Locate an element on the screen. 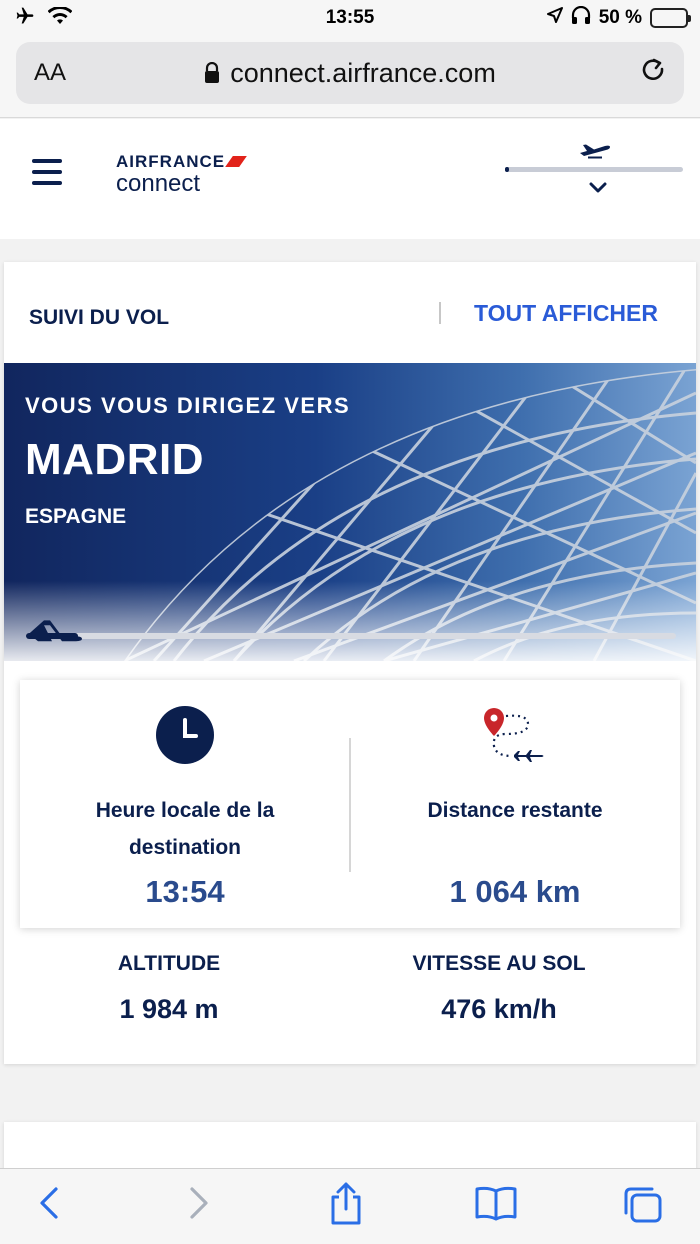 This screenshot has width=700, height=1244. header-progress-track is located at coordinates (594, 169).